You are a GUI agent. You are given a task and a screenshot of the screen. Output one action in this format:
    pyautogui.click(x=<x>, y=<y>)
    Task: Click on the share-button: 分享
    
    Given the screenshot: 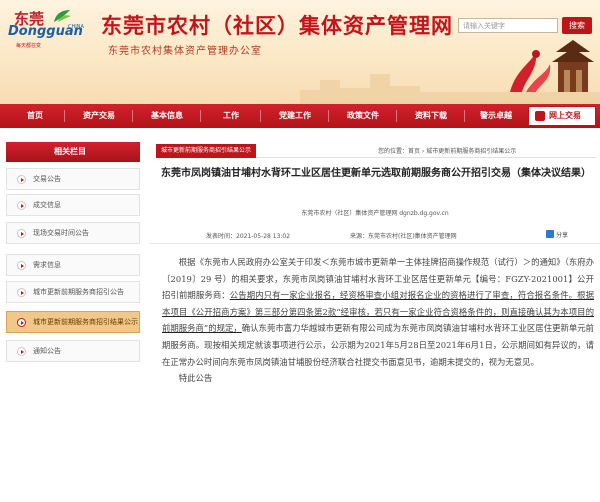 What is the action you would take?
    pyautogui.click(x=557, y=234)
    